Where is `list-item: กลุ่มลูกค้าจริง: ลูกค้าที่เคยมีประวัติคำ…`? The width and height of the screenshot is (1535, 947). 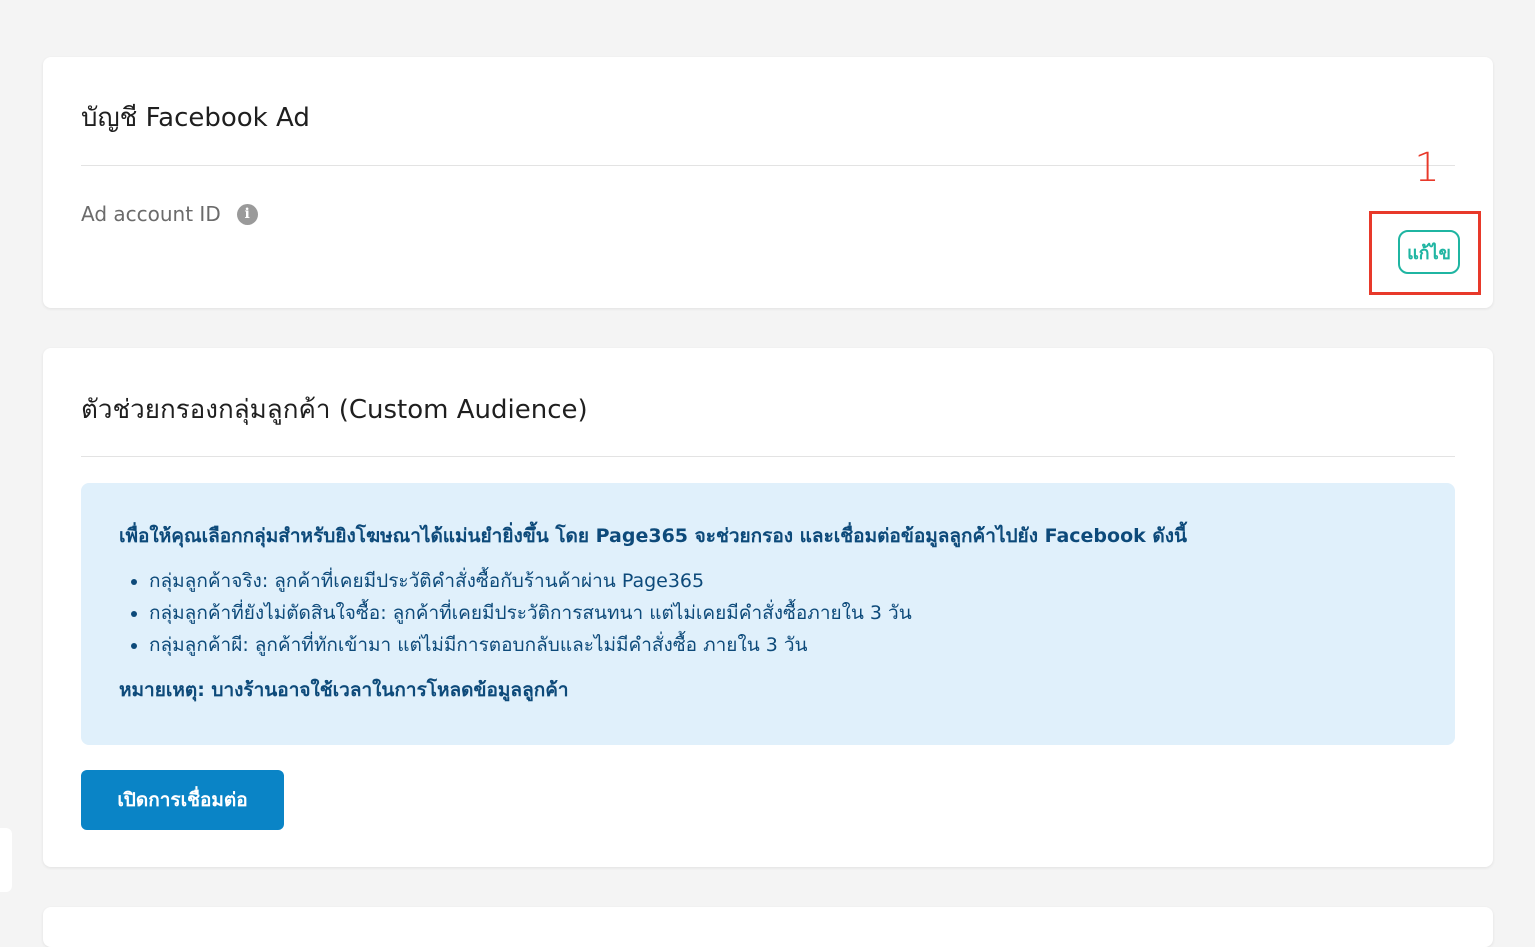 list-item: กลุ่มลูกค้าจริง: ลูกค้าที่เคยมีประวัติคำ… is located at coordinates (783, 581).